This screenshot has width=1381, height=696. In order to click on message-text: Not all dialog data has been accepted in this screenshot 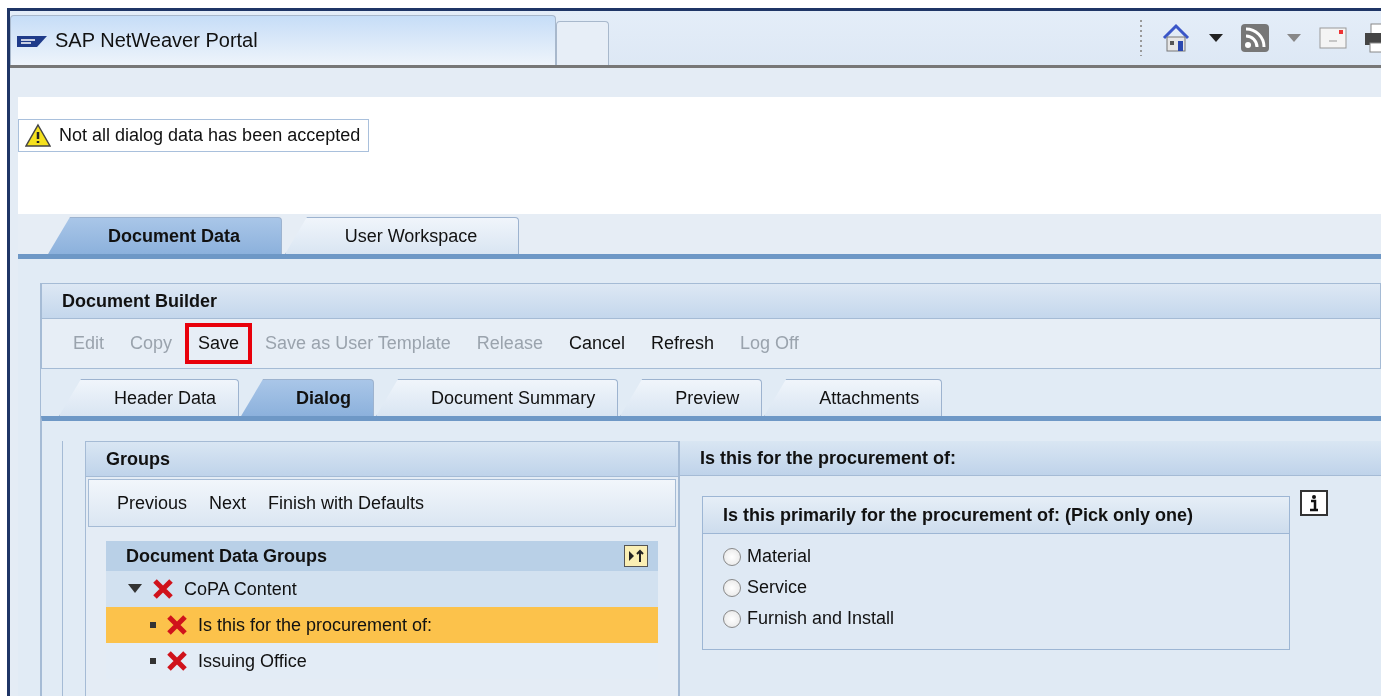, I will do `click(210, 135)`.